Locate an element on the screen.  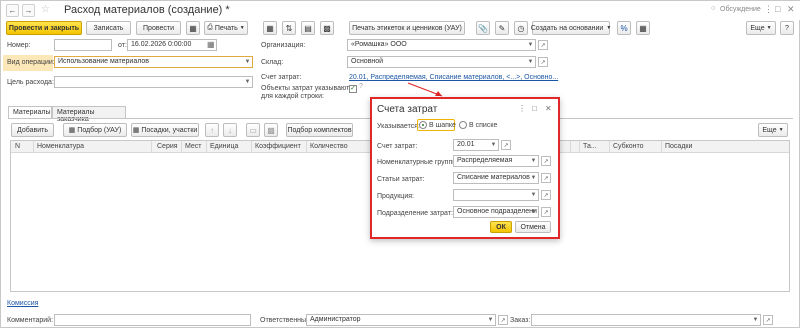
table-icon: ▦ is located at coordinates (270, 28).